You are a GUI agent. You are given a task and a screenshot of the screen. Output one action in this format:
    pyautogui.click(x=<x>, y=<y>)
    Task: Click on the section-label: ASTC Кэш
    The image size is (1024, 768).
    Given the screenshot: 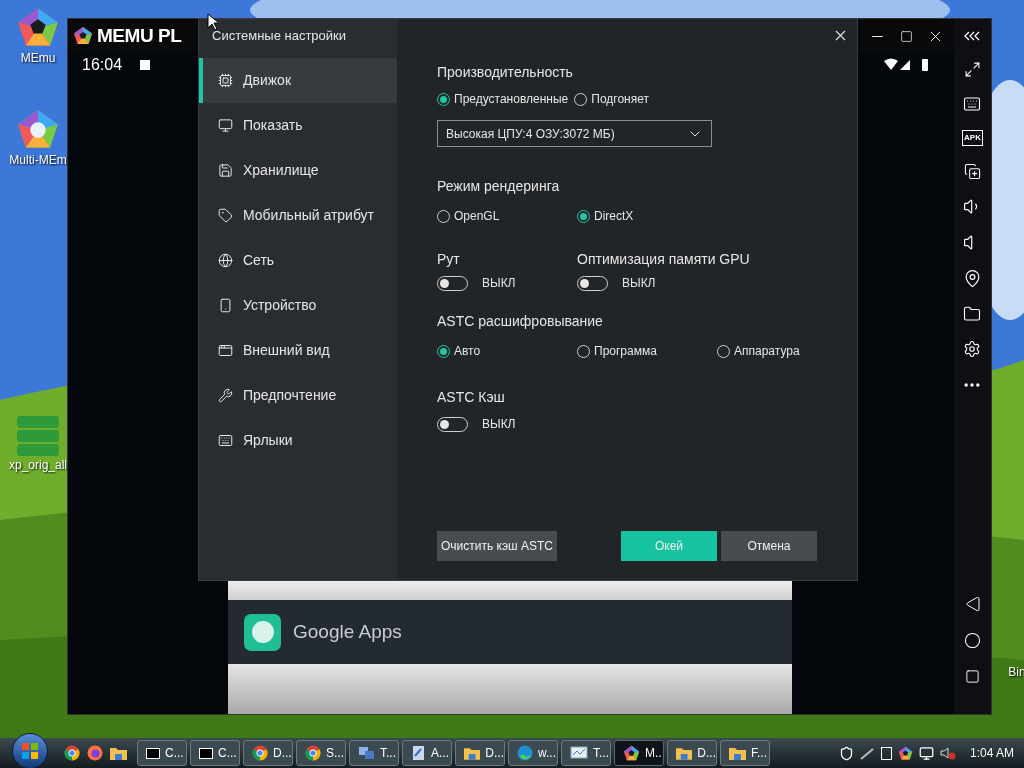 What is the action you would take?
    pyautogui.click(x=471, y=397)
    